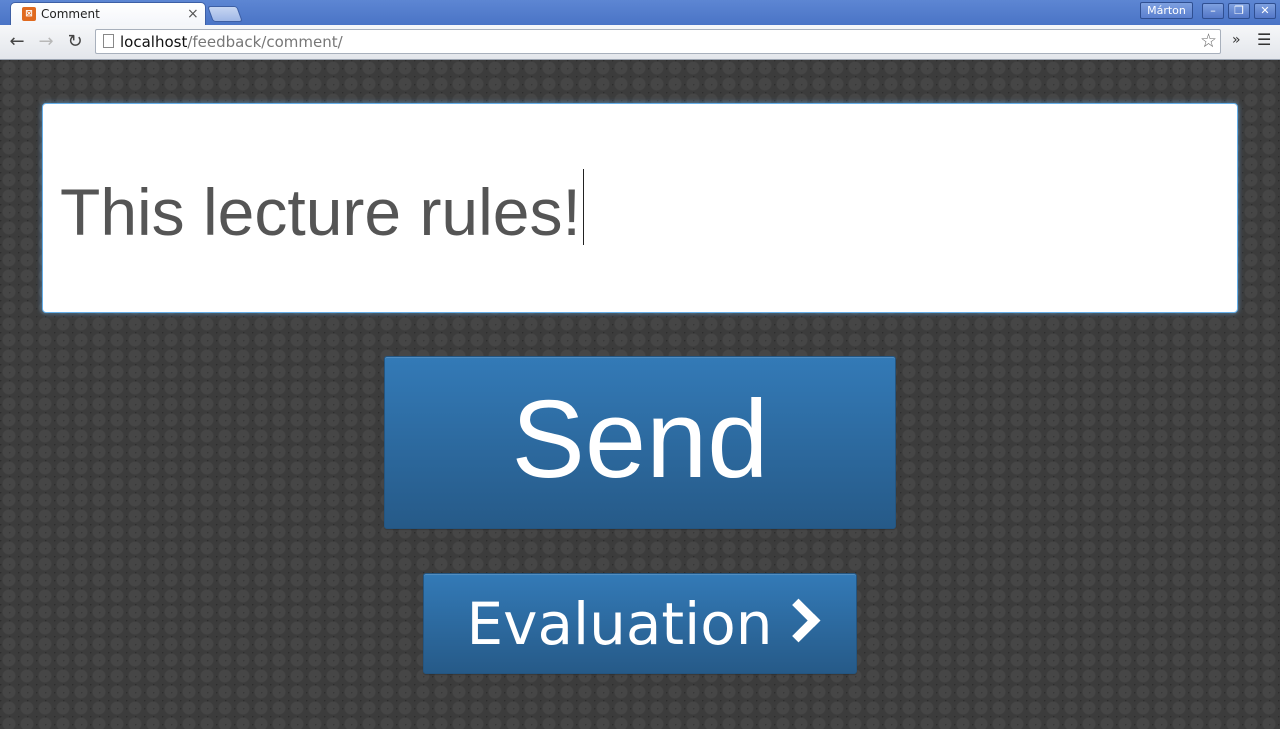 This screenshot has height=729, width=1280. What do you see at coordinates (1166, 10) in the screenshot?
I see `profile-button: Márton` at bounding box center [1166, 10].